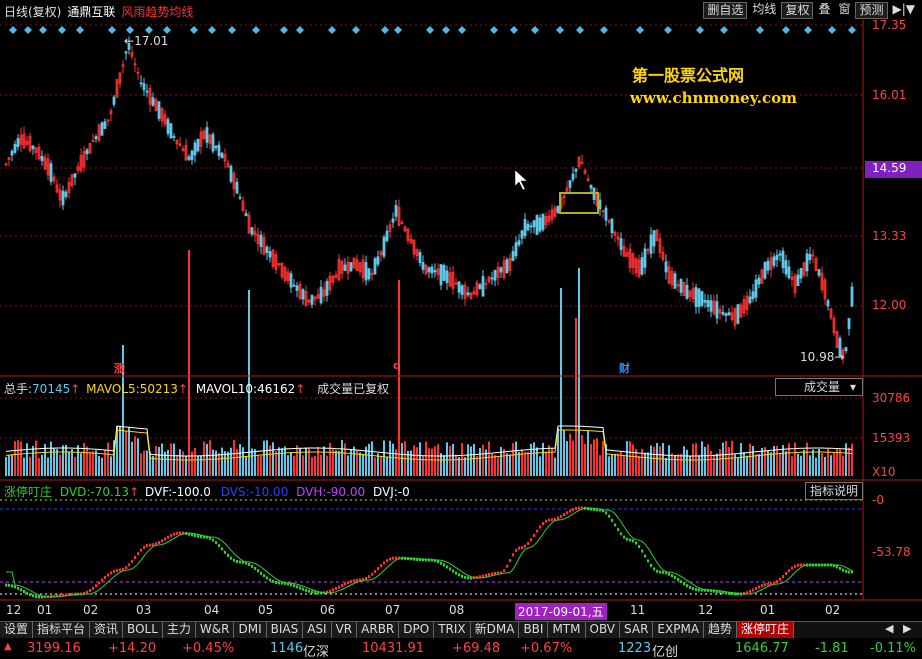 The height and width of the screenshot is (659, 922). I want to click on tab-item: W&R, so click(215, 630).